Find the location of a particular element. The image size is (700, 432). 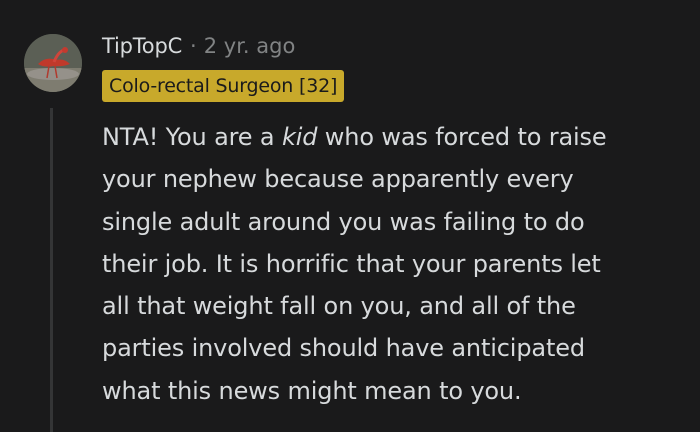

bird-photo-icon is located at coordinates (53, 63).